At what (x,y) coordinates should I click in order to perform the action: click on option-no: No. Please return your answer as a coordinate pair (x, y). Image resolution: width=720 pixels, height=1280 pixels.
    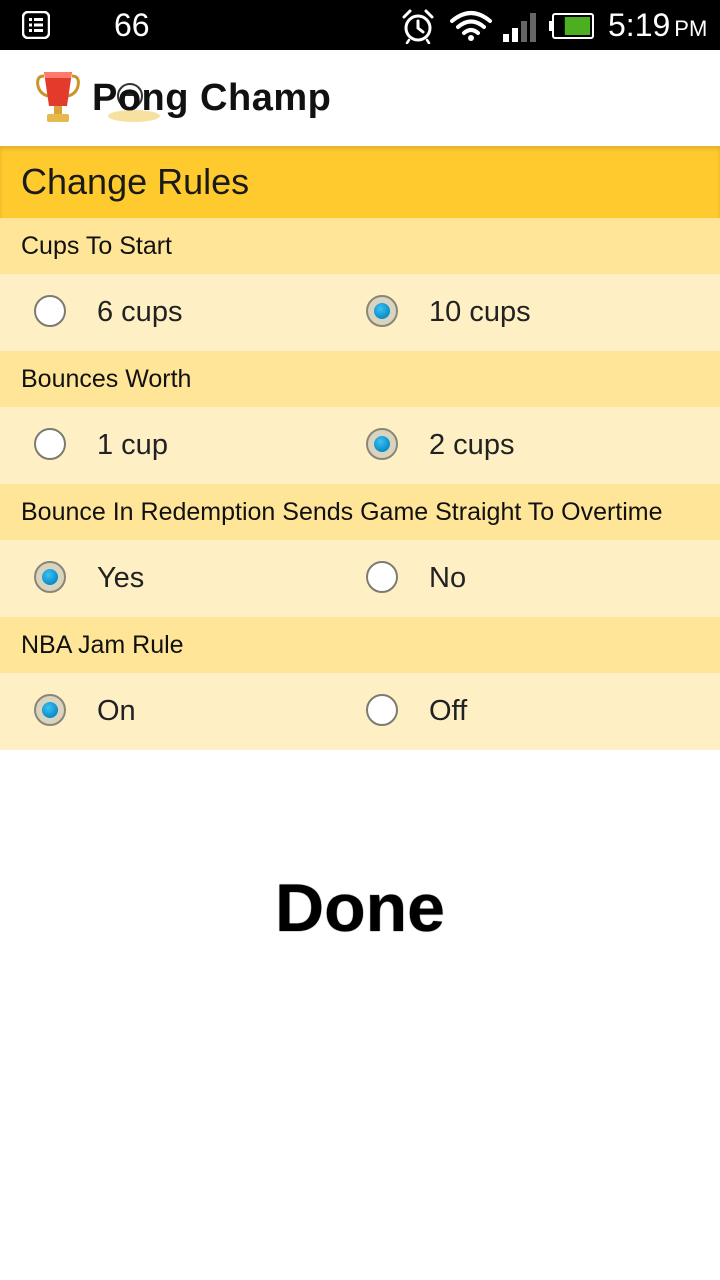
    Looking at the image, I should click on (530, 578).